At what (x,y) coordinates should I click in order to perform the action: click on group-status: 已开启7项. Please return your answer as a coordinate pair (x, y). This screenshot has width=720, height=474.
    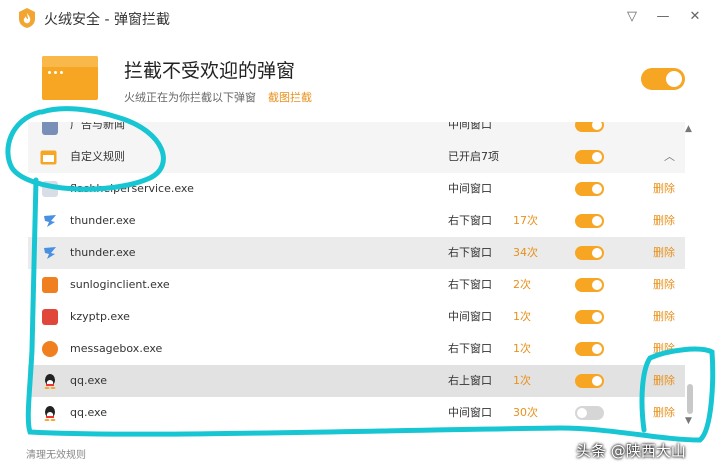
    Looking at the image, I should click on (473, 156).